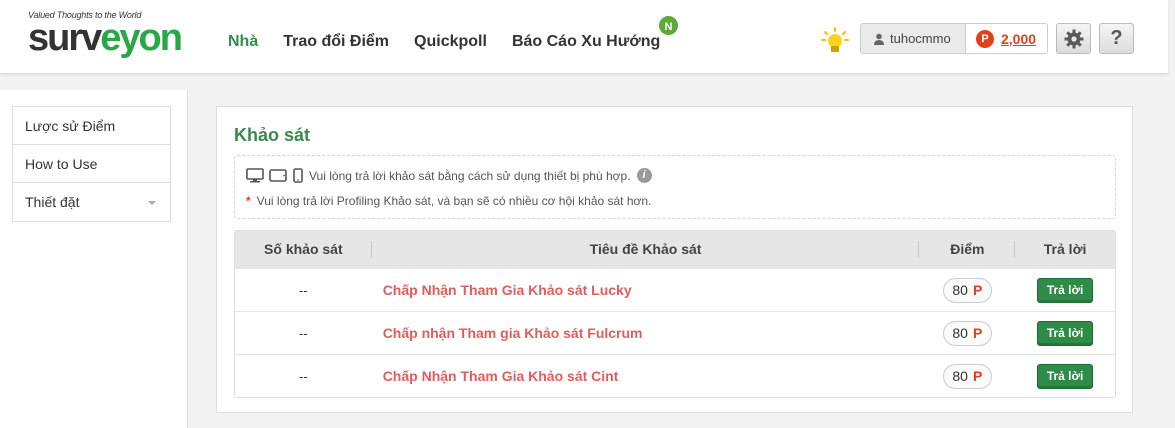 This screenshot has height=428, width=1175. What do you see at coordinates (61, 163) in the screenshot?
I see `sidebar-item-label: How to Use` at bounding box center [61, 163].